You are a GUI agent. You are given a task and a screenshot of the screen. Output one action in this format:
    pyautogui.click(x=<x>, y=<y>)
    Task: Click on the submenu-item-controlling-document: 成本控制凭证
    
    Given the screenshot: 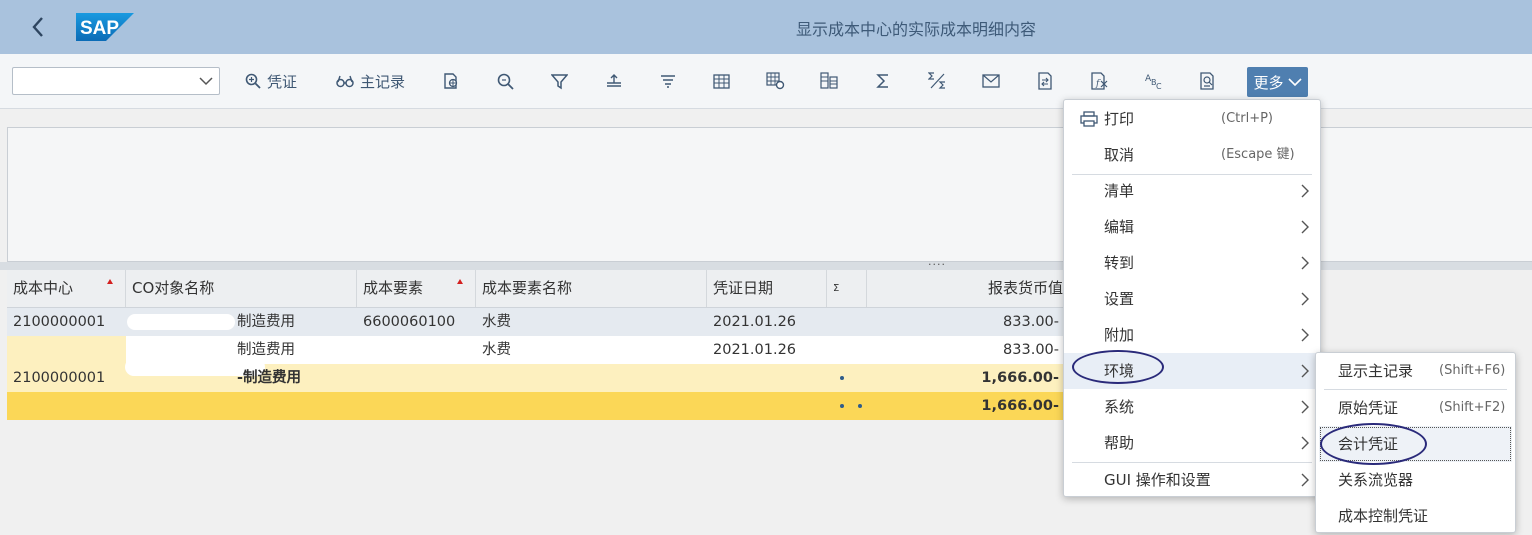 What is the action you would take?
    pyautogui.click(x=1415, y=516)
    